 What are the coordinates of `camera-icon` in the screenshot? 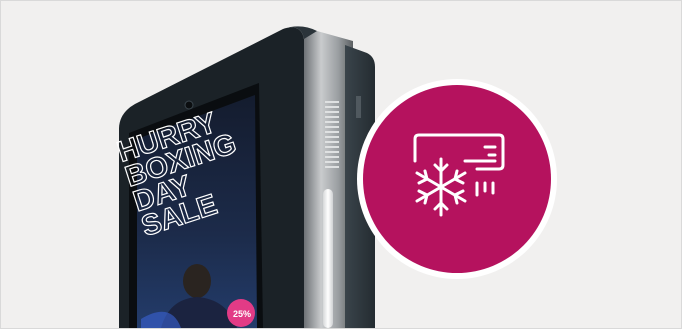 It's located at (189, 105).